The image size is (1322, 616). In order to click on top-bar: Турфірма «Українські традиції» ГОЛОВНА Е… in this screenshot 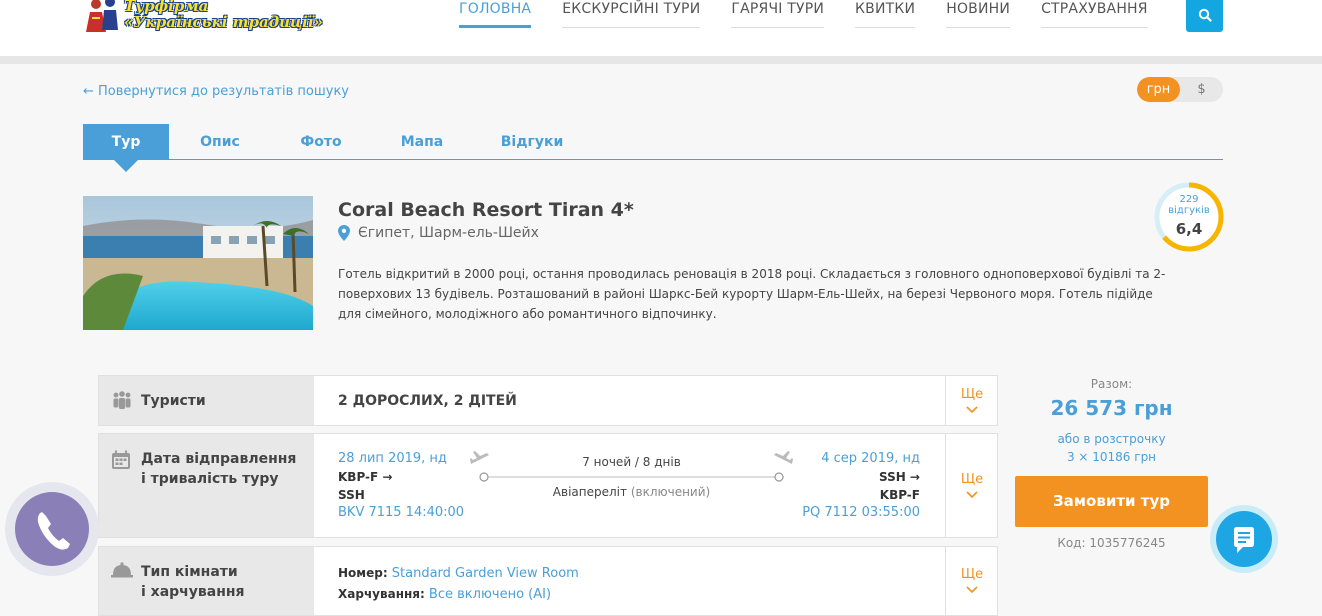, I will do `click(661, 28)`.